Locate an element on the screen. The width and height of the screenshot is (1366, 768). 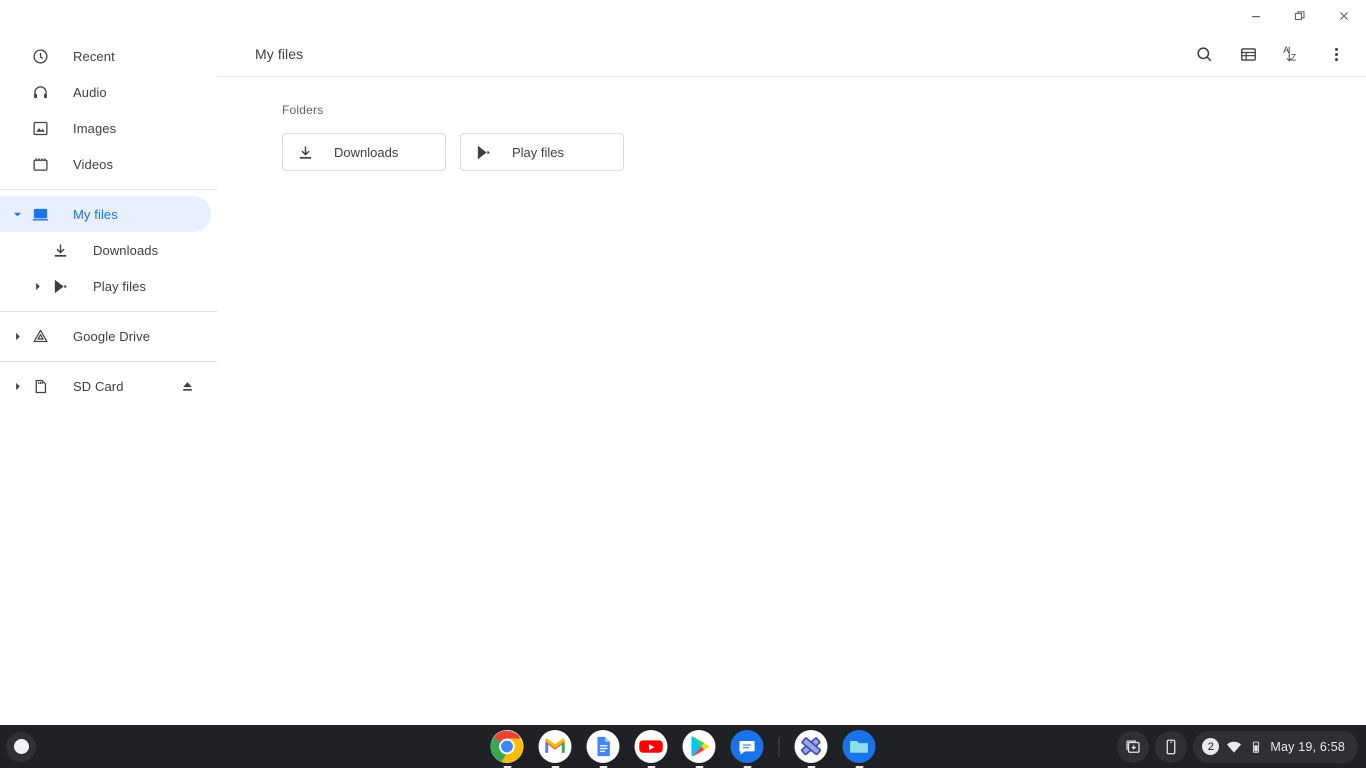
sketch-icon is located at coordinates (811, 746).